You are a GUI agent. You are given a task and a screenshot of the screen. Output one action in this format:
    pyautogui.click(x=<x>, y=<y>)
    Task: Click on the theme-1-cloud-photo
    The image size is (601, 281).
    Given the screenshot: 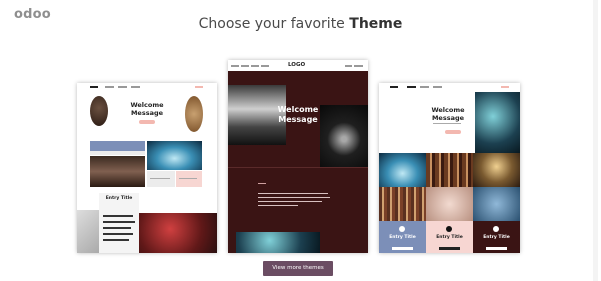 What is the action you would take?
    pyautogui.click(x=174, y=155)
    